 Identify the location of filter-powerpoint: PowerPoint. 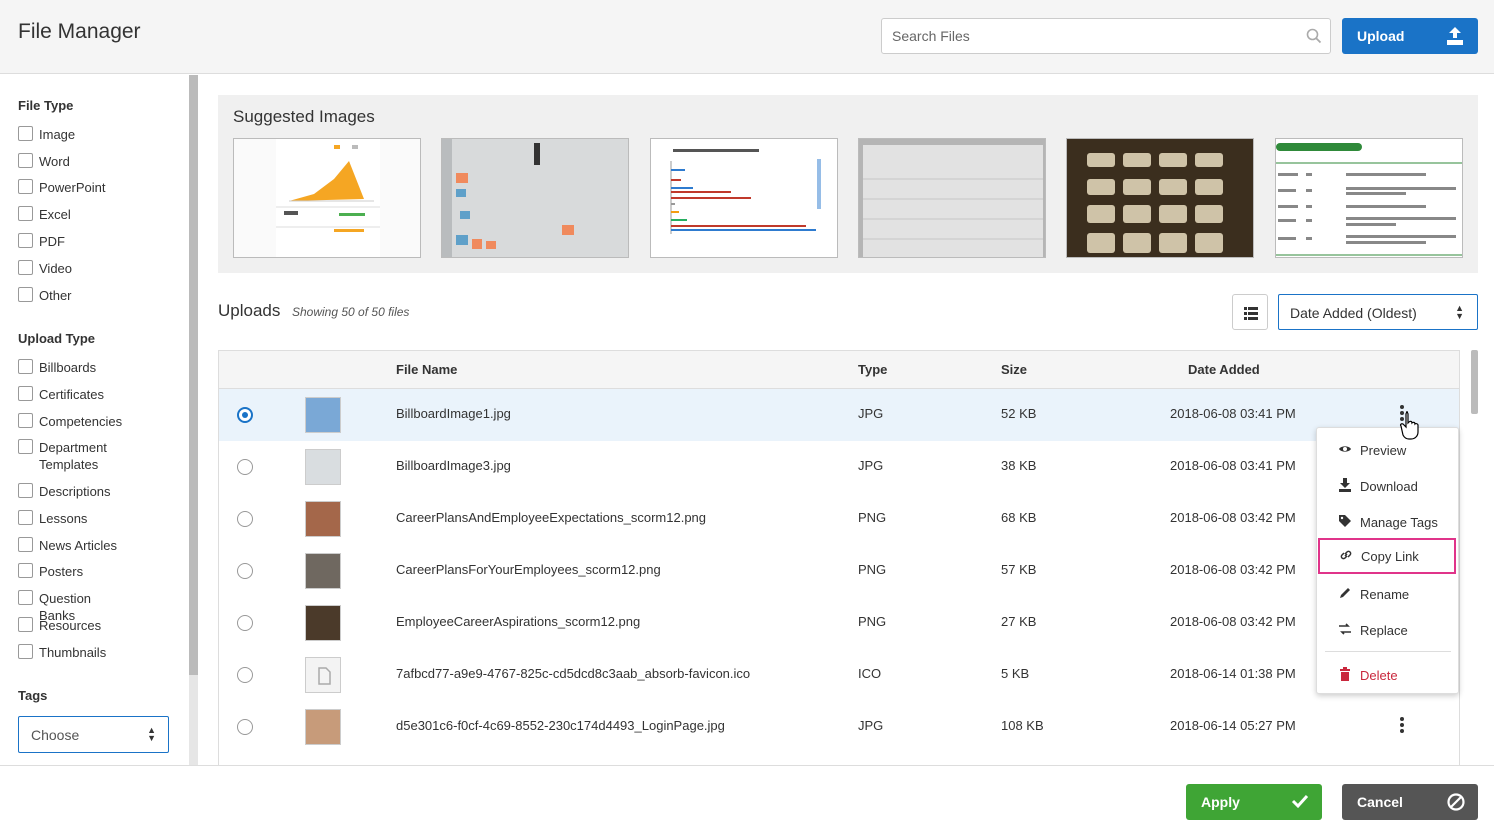
(73, 187).